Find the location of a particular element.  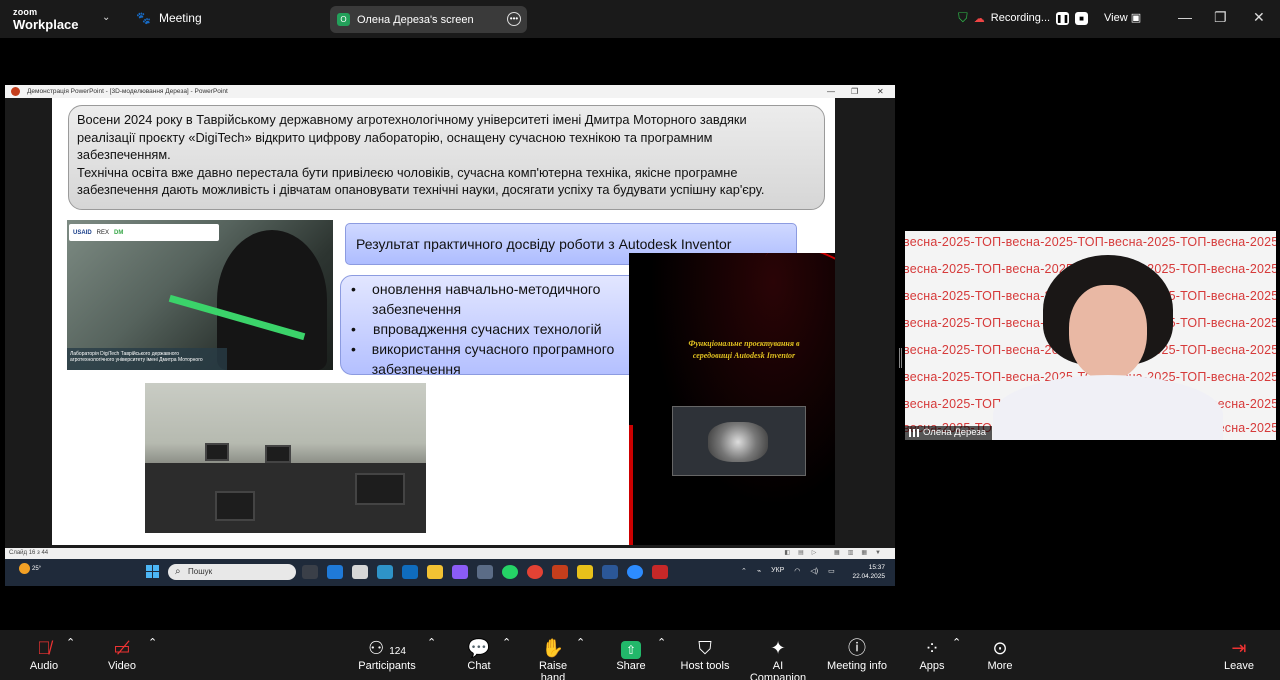

splitter-handle is located at coordinates (900, 358).